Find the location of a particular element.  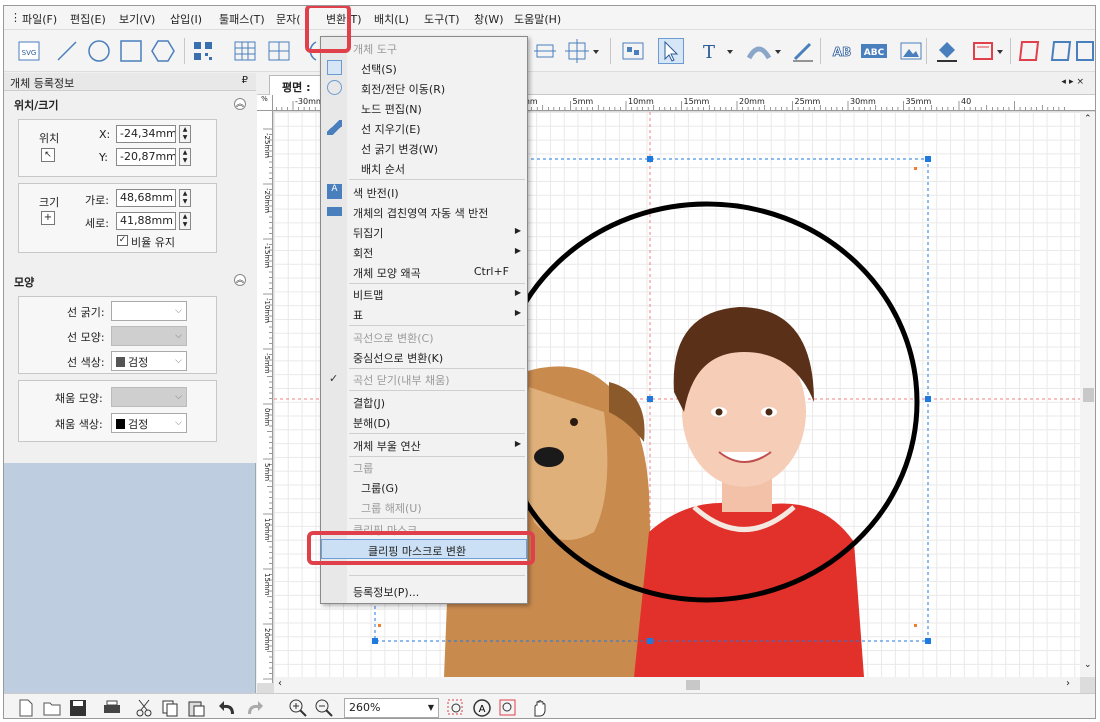

size-anchor-icon: + is located at coordinates (48, 218).